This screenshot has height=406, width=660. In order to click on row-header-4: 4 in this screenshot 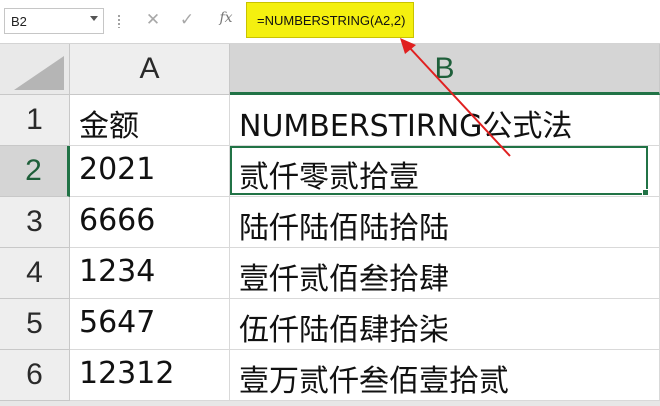, I will do `click(35, 273)`.